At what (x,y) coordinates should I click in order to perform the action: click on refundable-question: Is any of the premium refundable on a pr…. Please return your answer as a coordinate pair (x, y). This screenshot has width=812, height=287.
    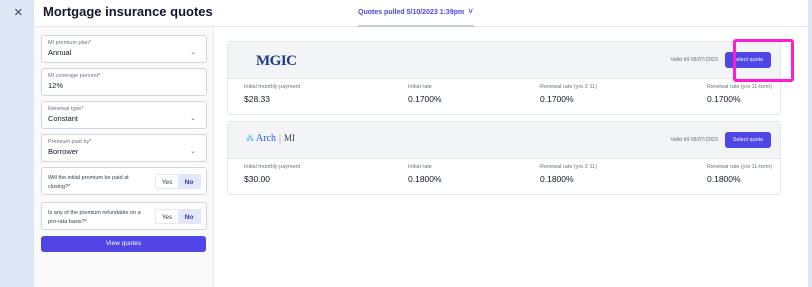
    Looking at the image, I should click on (124, 216).